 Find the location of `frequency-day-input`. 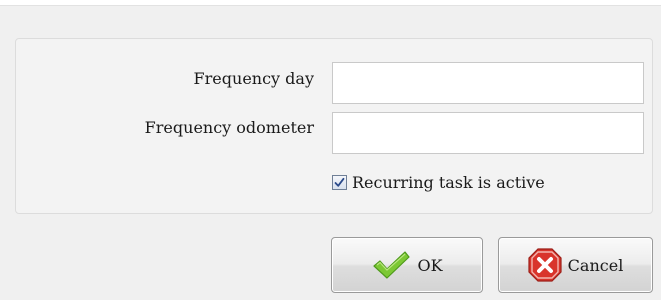

frequency-day-input is located at coordinates (488, 83).